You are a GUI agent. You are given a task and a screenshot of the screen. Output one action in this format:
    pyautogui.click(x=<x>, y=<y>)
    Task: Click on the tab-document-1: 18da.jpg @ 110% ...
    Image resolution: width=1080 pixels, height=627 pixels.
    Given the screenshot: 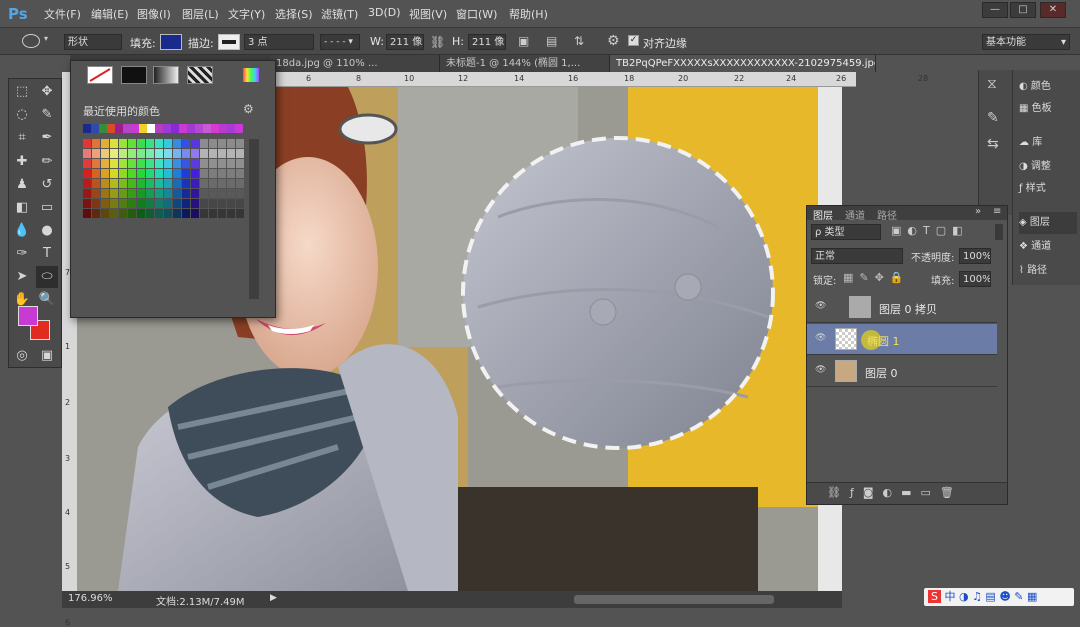 What is the action you would take?
    pyautogui.click(x=355, y=63)
    